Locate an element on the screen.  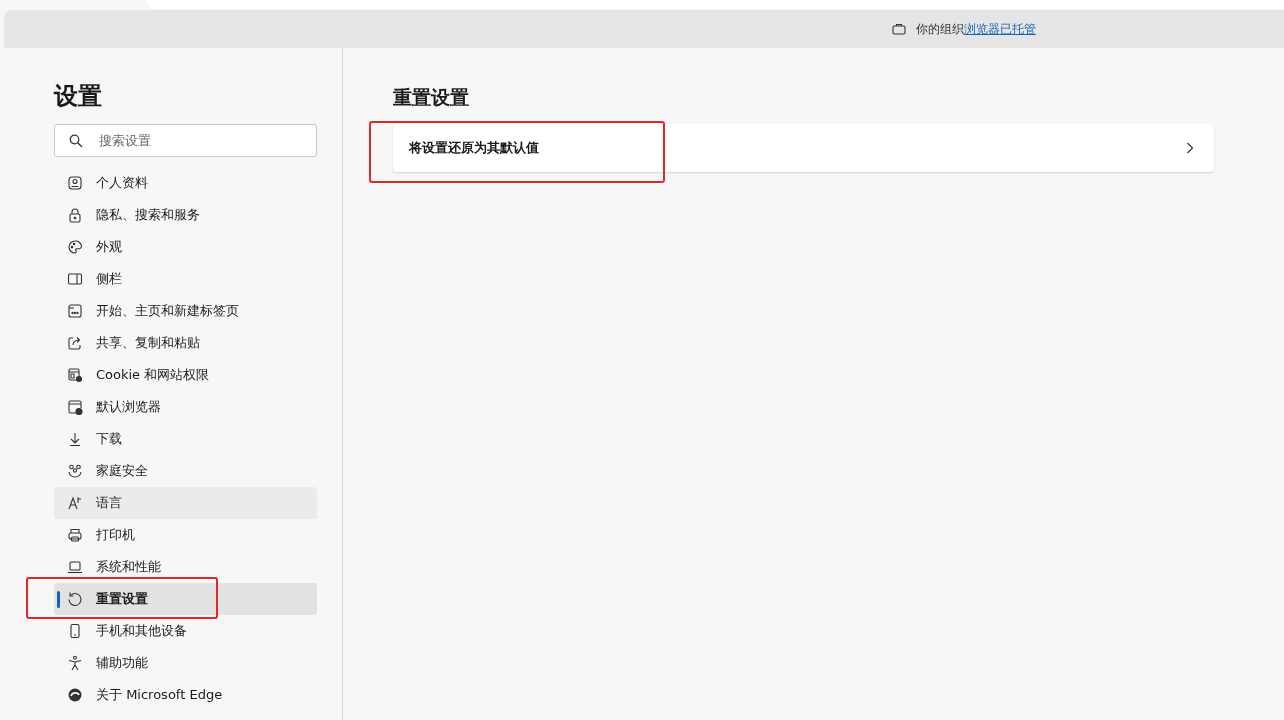
reset-settings-row: 将设置还原为其默认值 is located at coordinates (803, 148).